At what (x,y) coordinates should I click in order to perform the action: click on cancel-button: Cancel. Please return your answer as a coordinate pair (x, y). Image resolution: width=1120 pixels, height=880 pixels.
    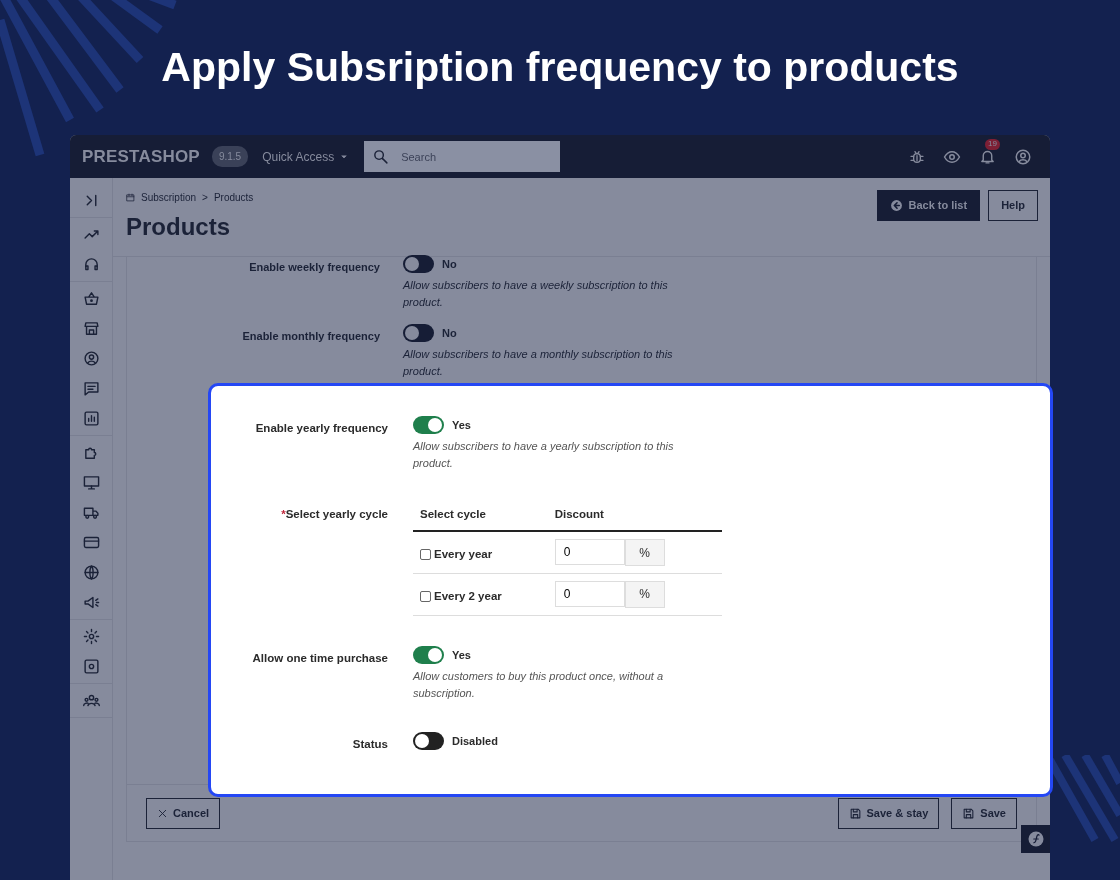
    Looking at the image, I should click on (183, 813).